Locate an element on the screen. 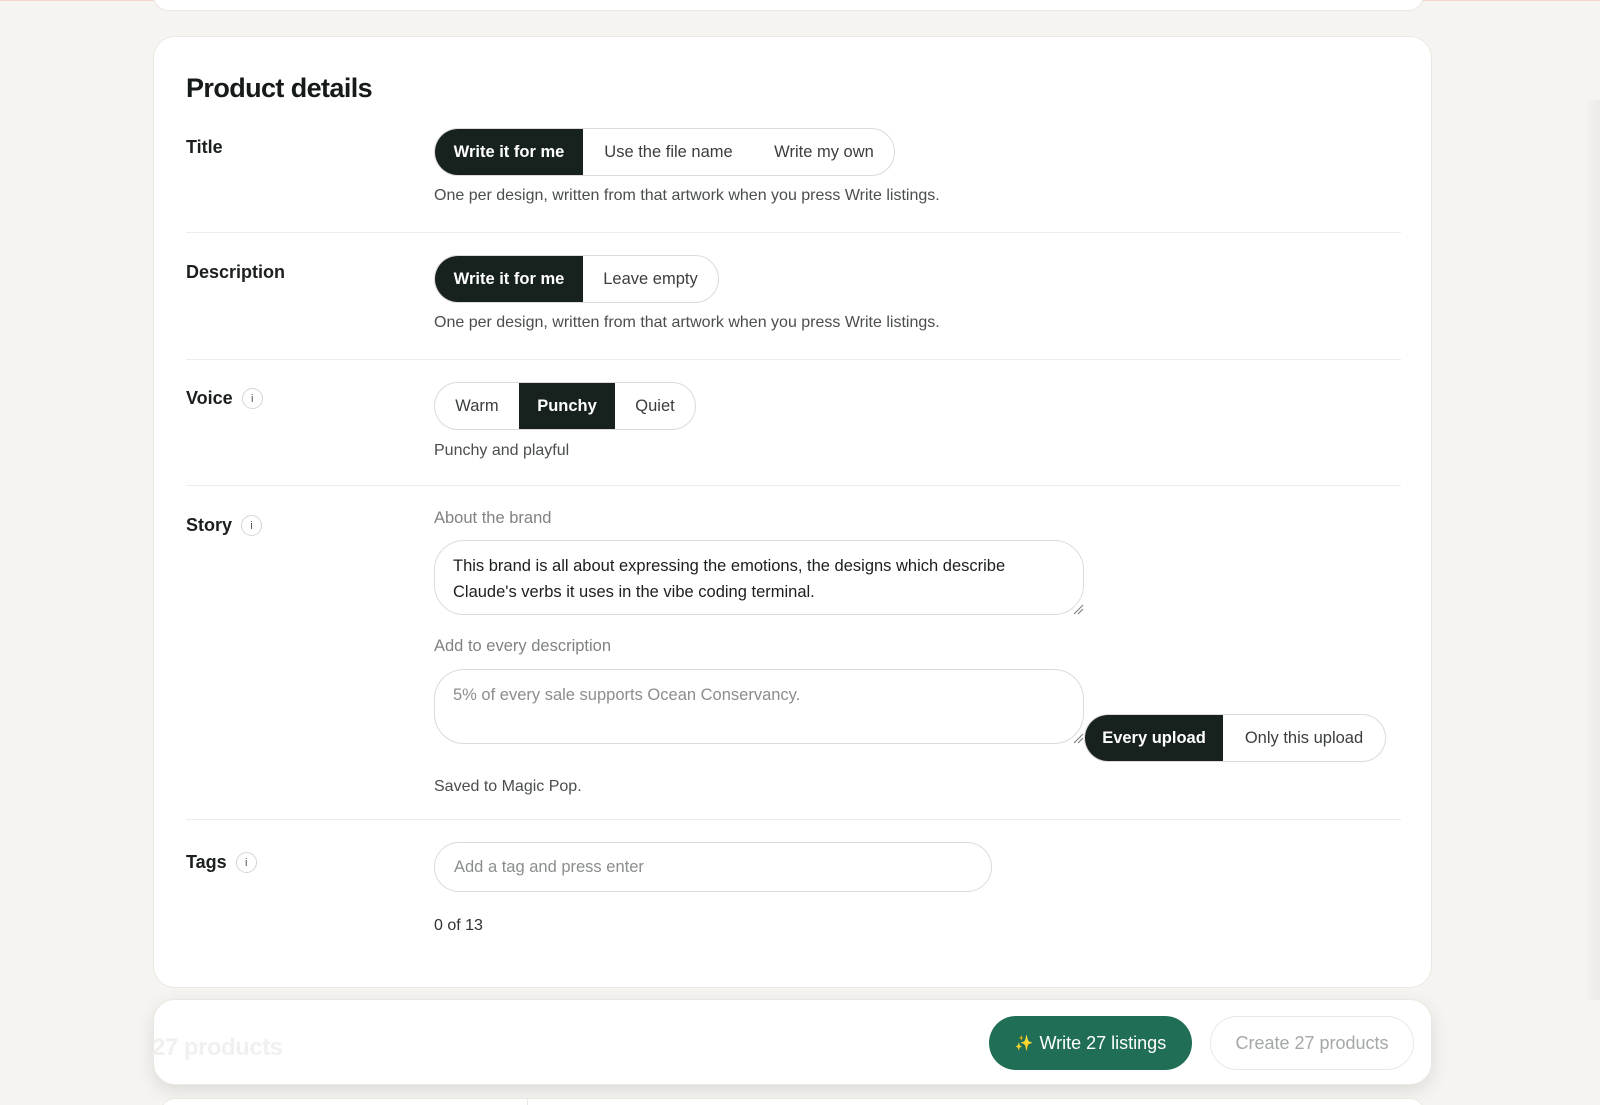  add-to-description-textarea is located at coordinates (759, 706).